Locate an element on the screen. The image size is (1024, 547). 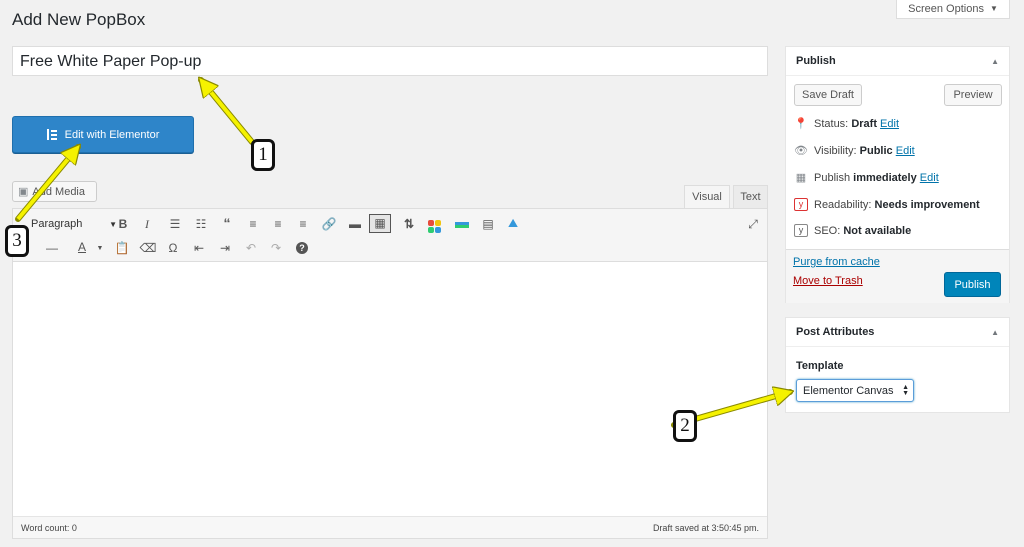
post-attributes-title: Post Attributes is located at coordinates (835, 332).